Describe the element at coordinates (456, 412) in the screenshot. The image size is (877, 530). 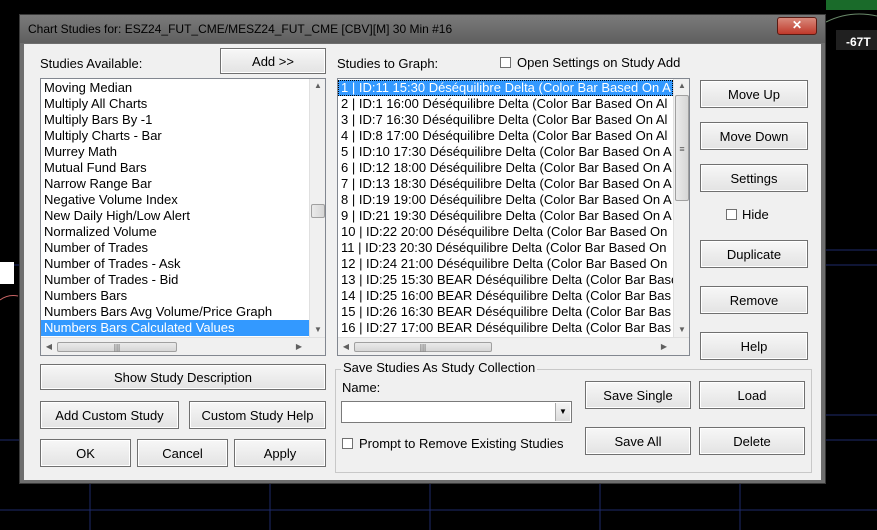
I see `collection-name-combo: ▼` at that location.